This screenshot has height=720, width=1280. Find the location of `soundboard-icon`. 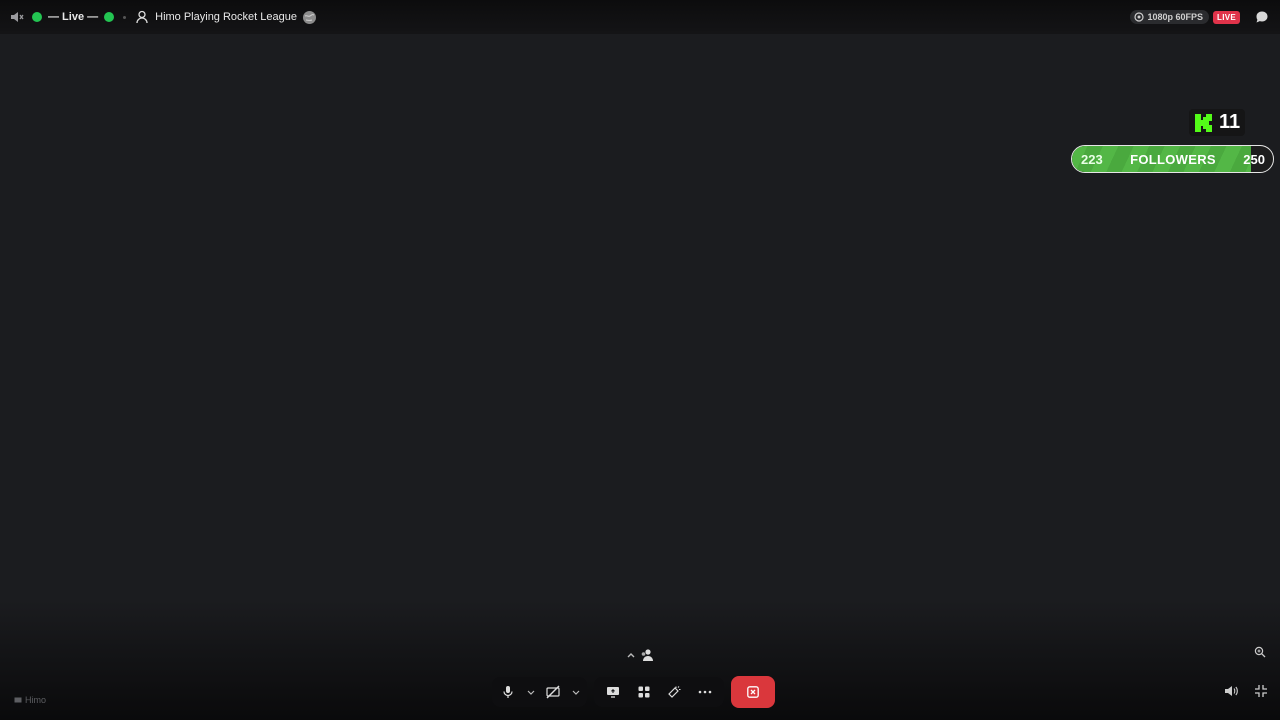

soundboard-icon is located at coordinates (674, 692).